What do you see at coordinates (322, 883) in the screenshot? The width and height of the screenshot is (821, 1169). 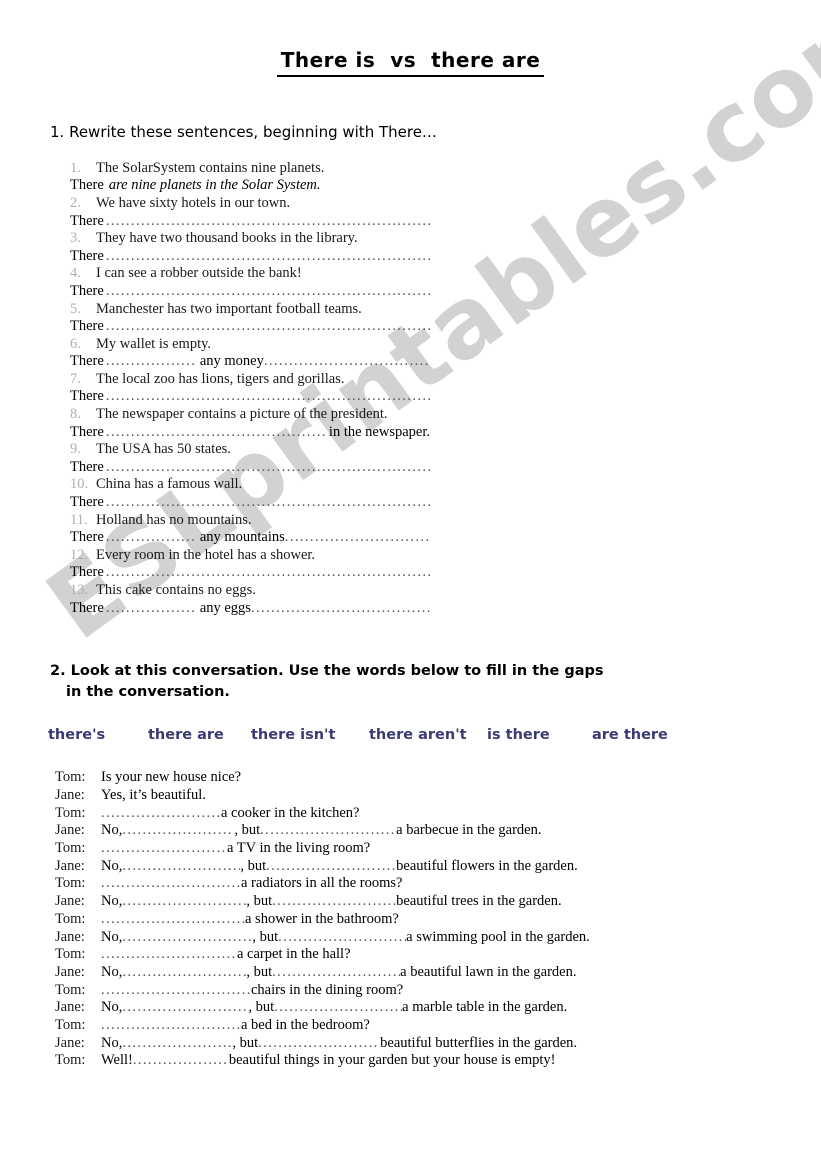 I see `conversation-segment: a radiators in all the rooms?` at bounding box center [322, 883].